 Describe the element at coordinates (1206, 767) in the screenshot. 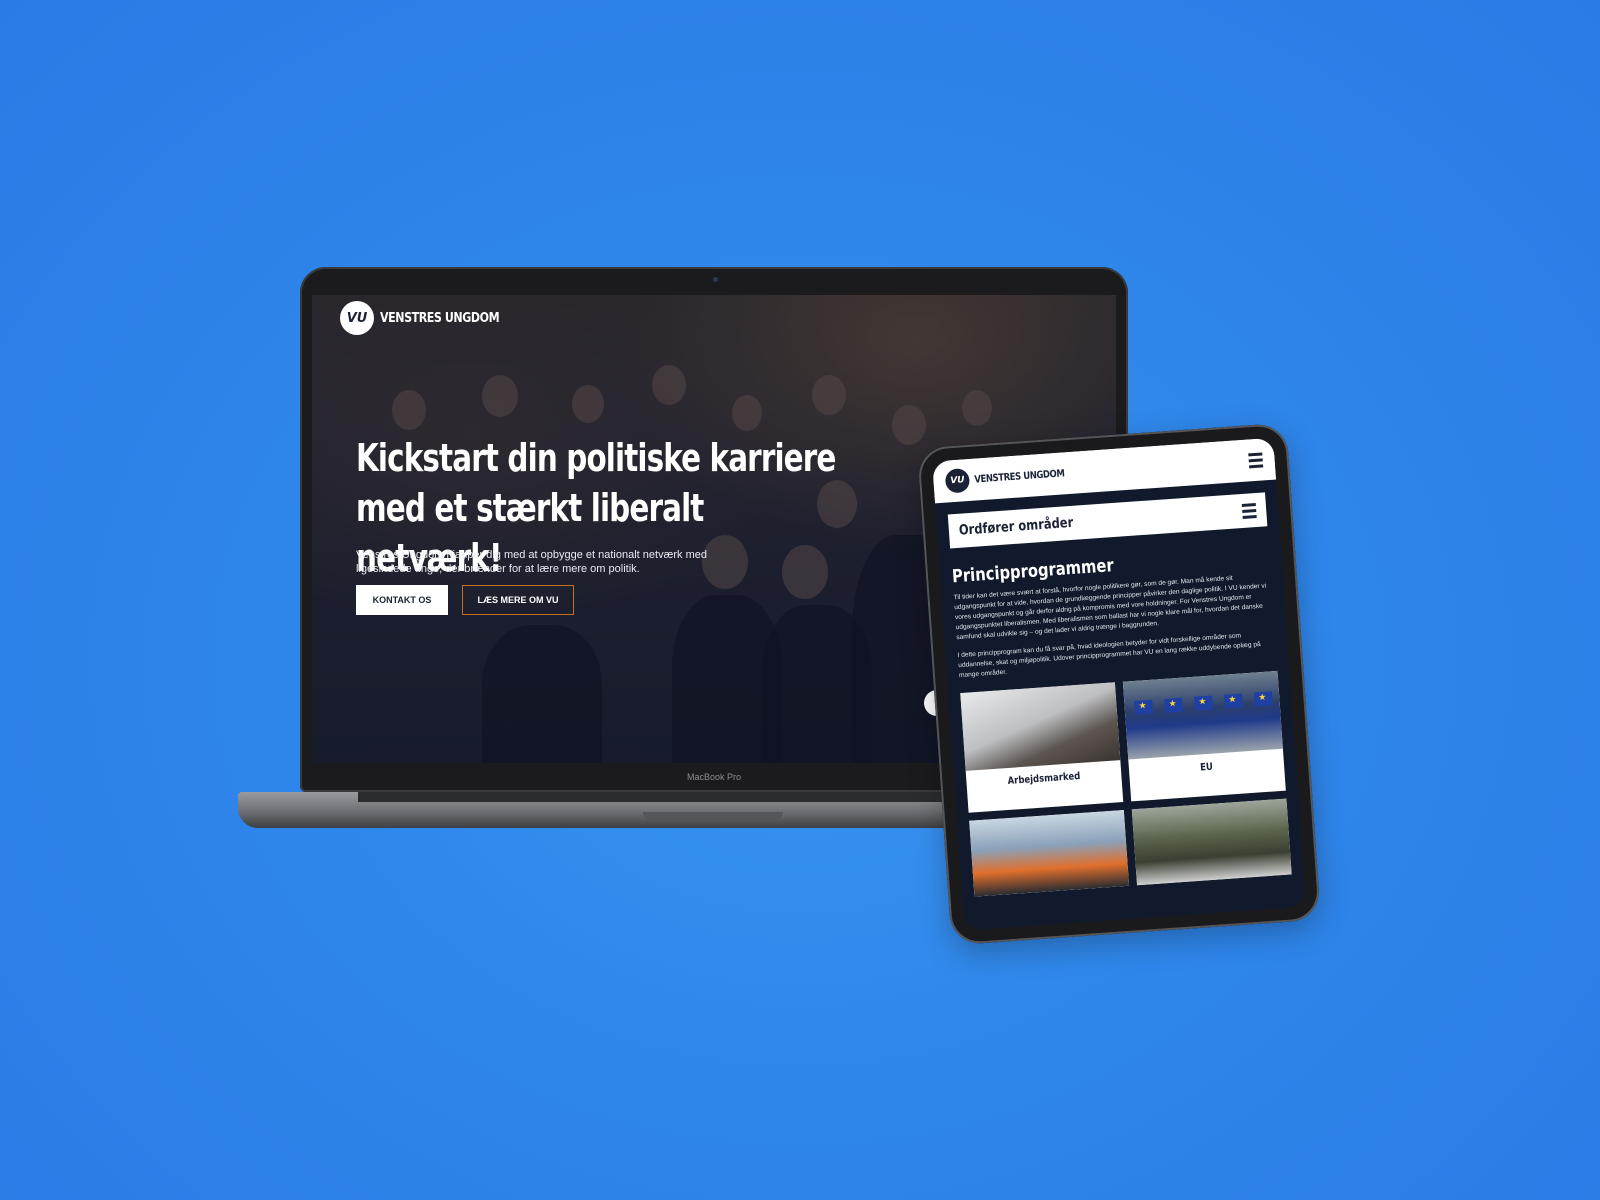

I see `topic-card-label: EU` at that location.